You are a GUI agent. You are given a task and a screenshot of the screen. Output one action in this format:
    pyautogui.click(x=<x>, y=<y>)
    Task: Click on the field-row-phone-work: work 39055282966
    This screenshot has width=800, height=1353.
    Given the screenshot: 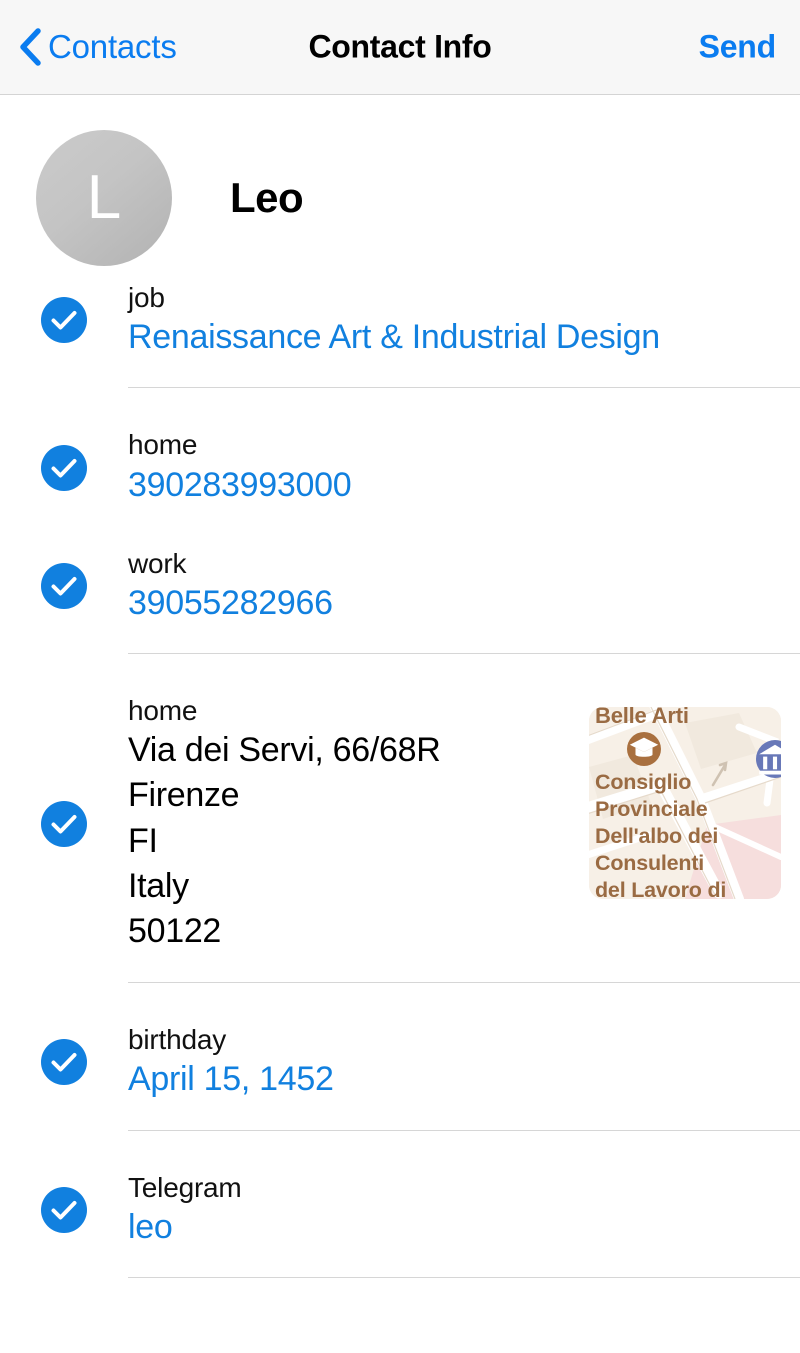 What is the action you would take?
    pyautogui.click(x=400, y=586)
    